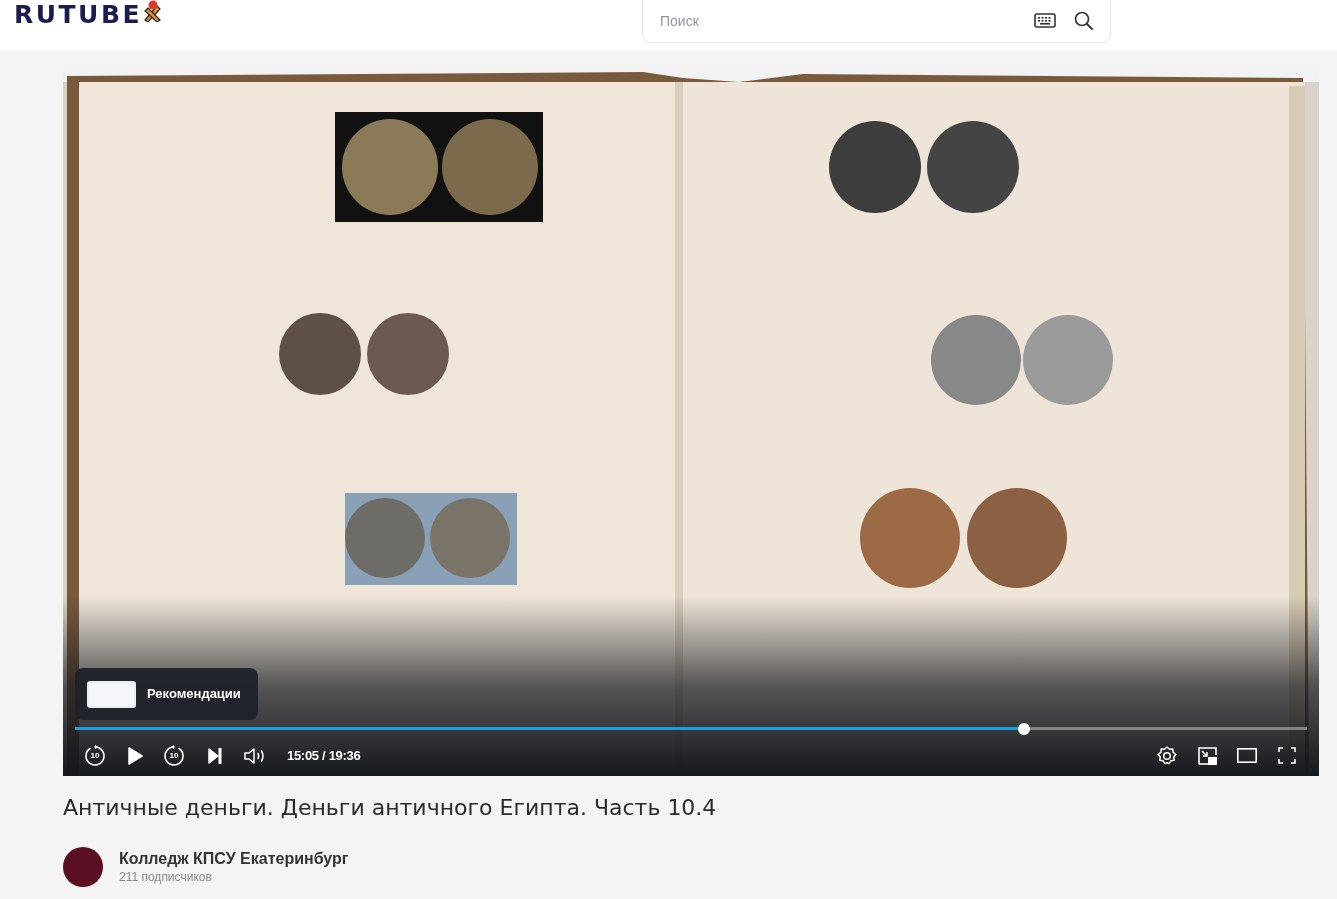 Image resolution: width=1337 pixels, height=899 pixels. Describe the element at coordinates (83, 867) in the screenshot. I see `channel-avatar` at that location.